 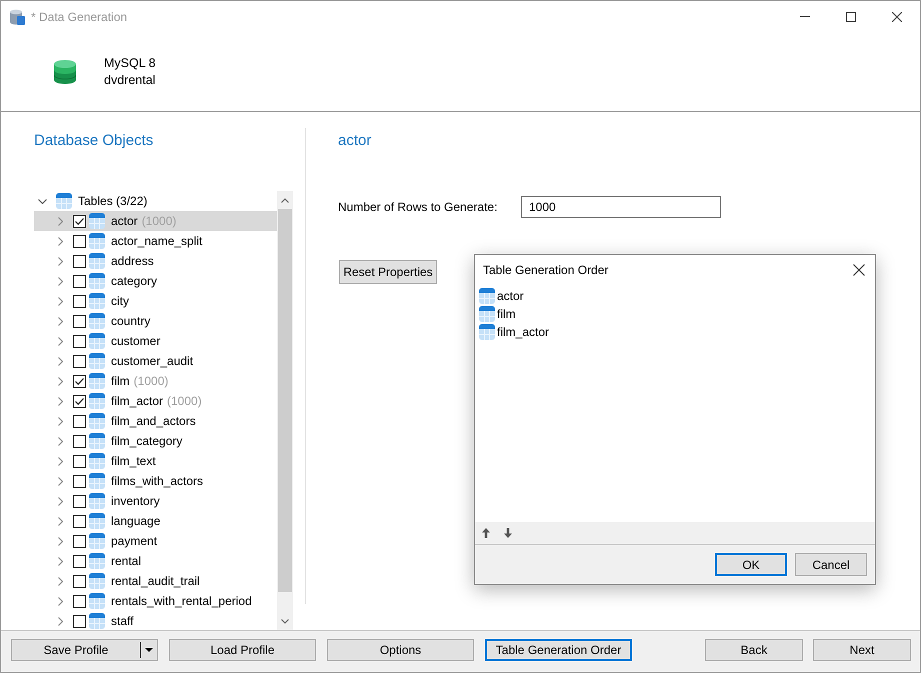 I want to click on table-name: rental, so click(x=126, y=561).